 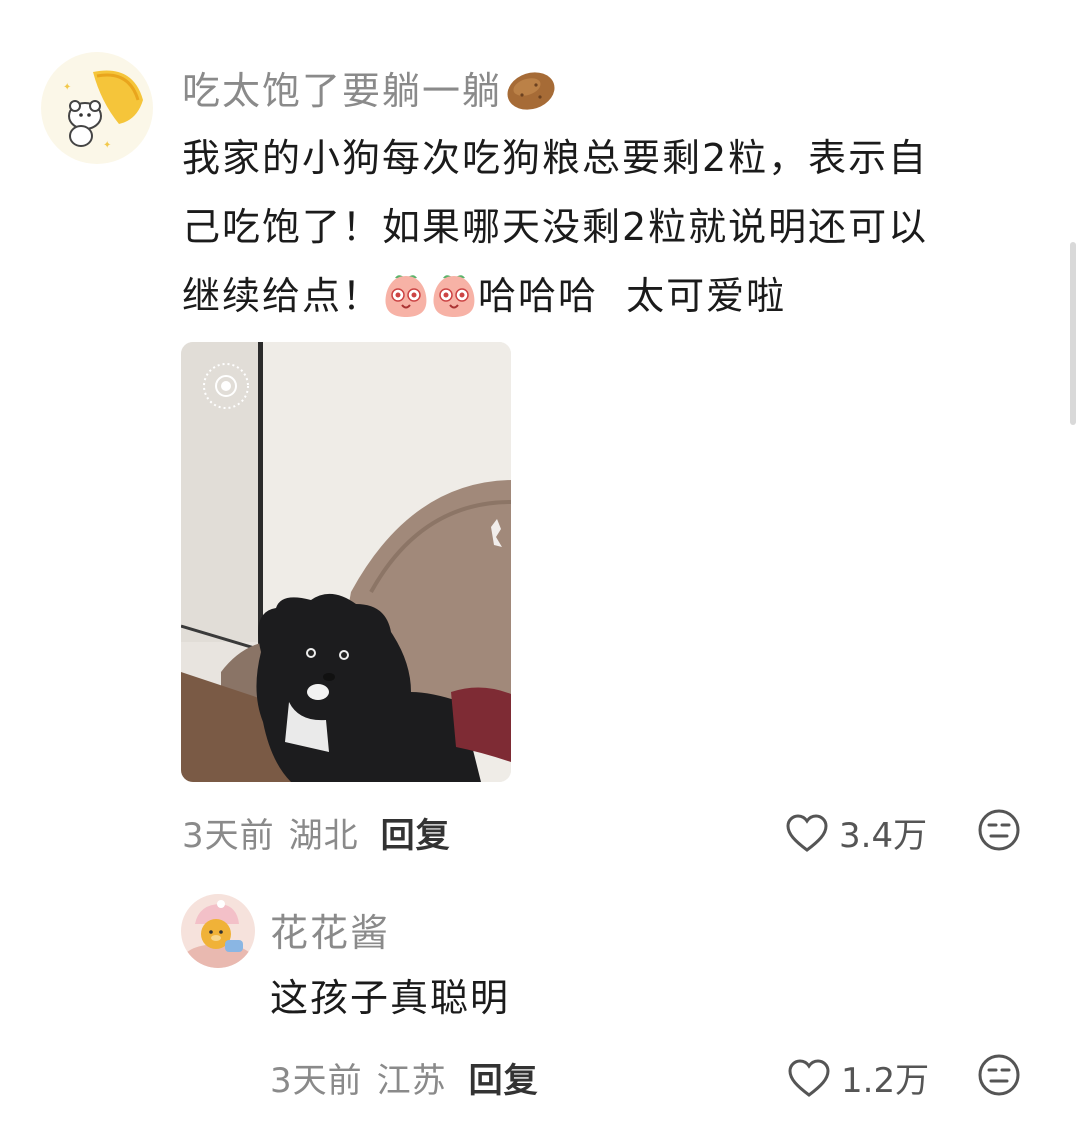 I want to click on reply-meta: 3天前 江苏 回复, so click(x=404, y=1077).